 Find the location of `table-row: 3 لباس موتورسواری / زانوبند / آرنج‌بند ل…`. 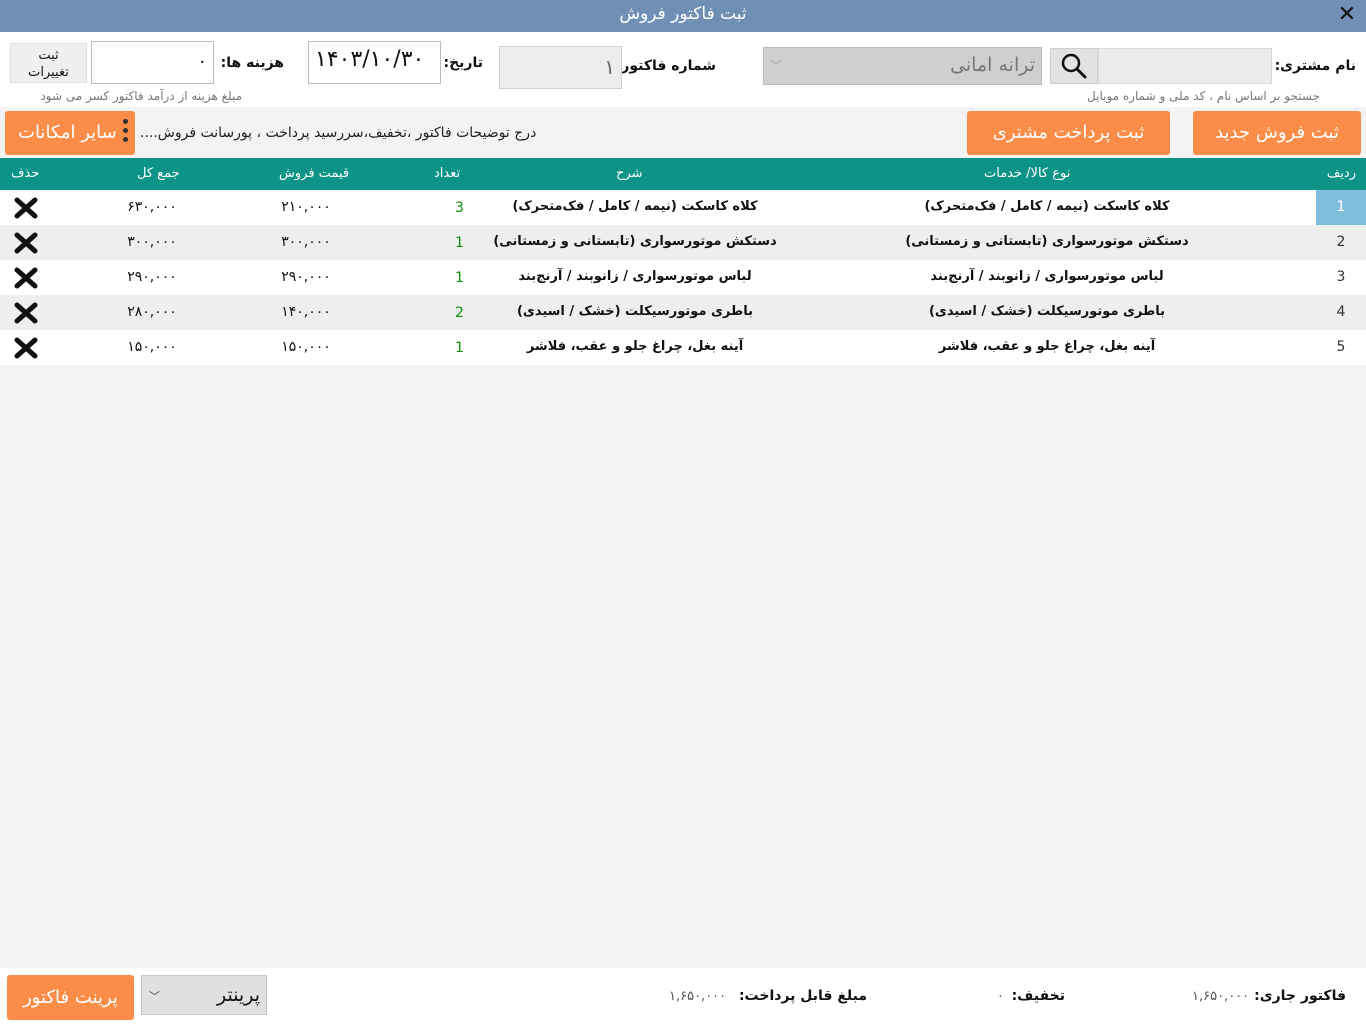

table-row: 3 لباس موتورسواری / زانوبند / آرنج‌بند ل… is located at coordinates (683, 277).